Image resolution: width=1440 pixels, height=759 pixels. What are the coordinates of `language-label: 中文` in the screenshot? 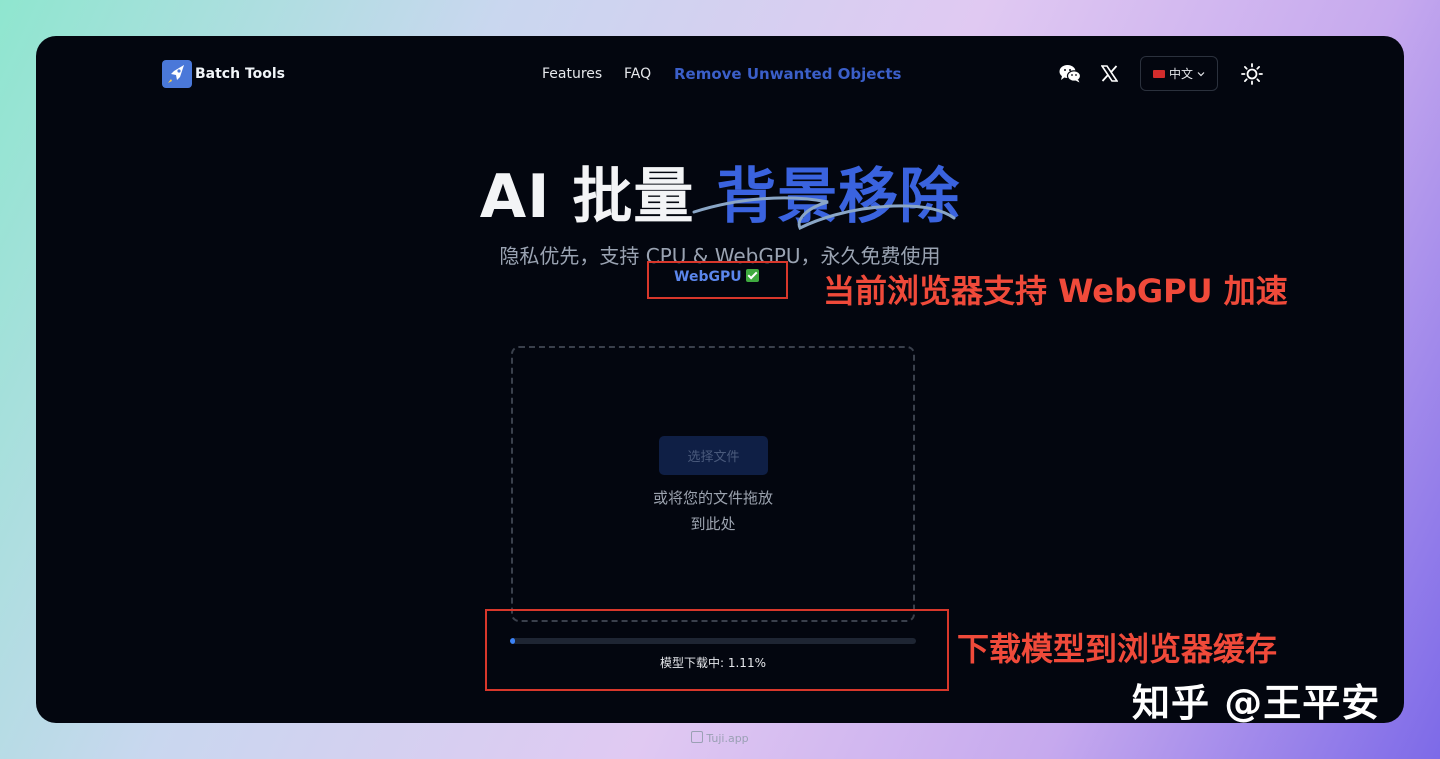 It's located at (1180, 74).